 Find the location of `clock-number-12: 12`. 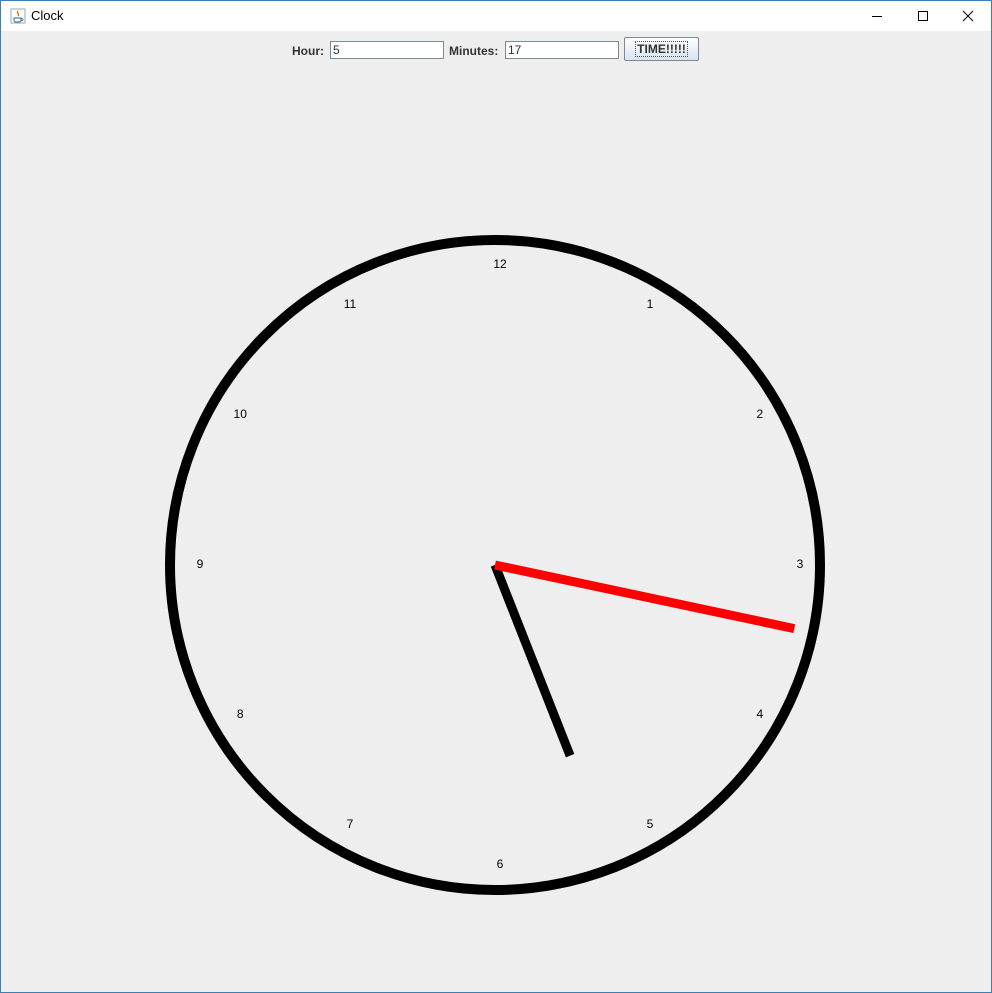

clock-number-12: 12 is located at coordinates (500, 264).